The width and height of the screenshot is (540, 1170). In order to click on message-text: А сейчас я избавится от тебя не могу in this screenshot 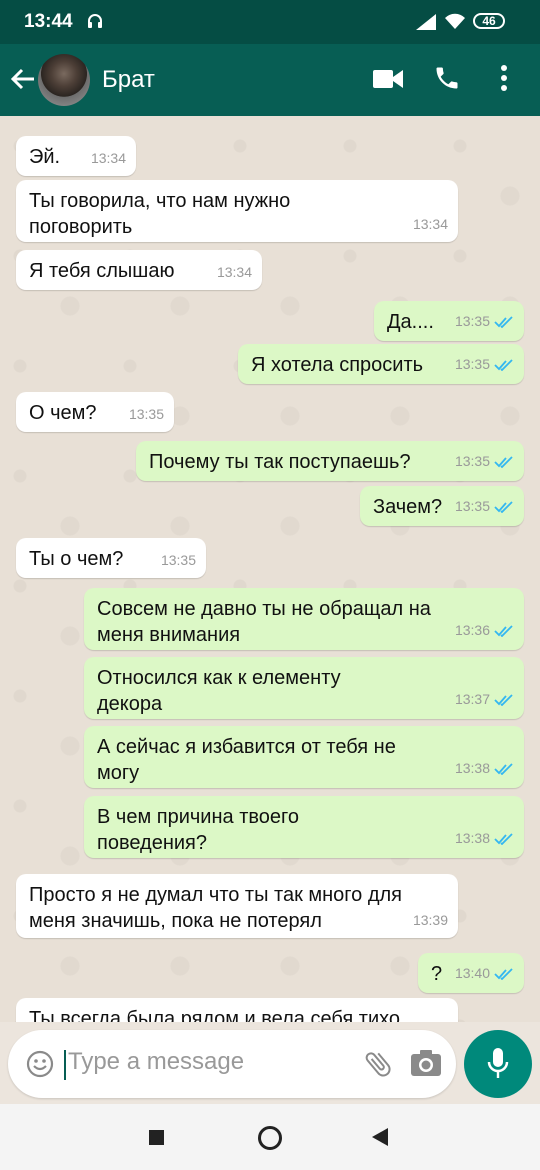, I will do `click(246, 760)`.